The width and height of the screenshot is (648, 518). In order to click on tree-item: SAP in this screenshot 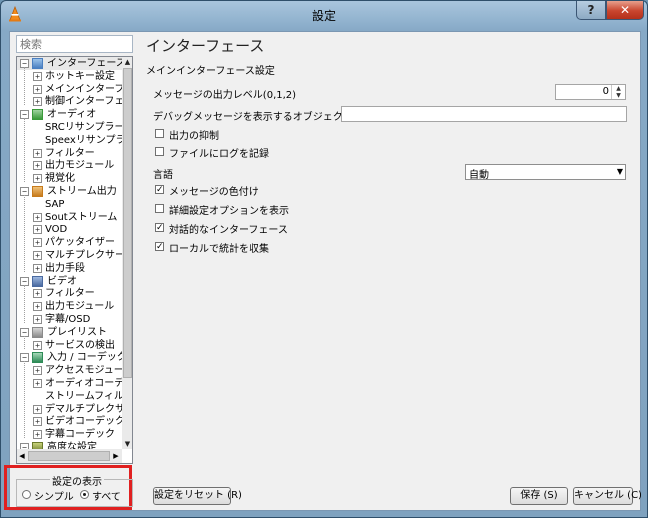, I will do `click(69, 204)`.